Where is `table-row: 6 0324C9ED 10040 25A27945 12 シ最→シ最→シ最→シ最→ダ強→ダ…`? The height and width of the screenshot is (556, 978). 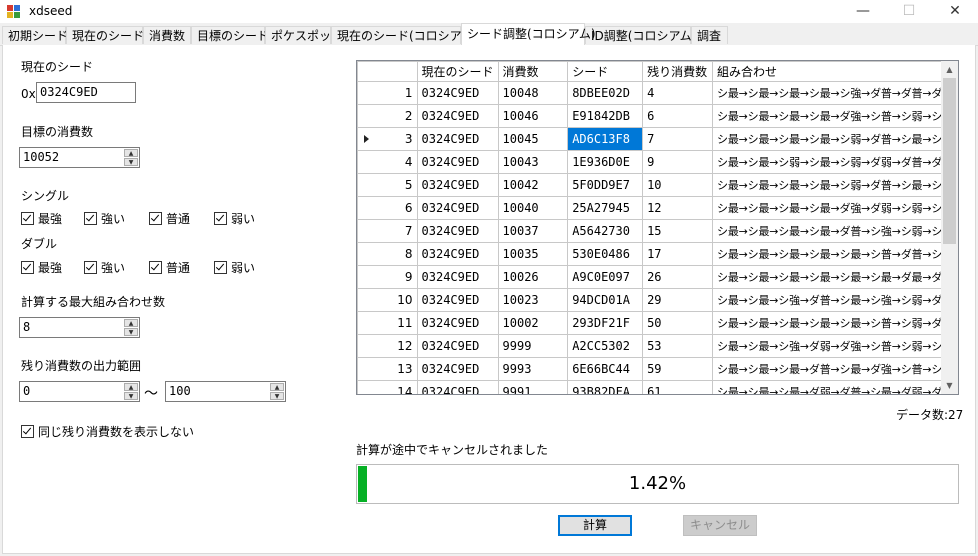
table-row: 6 0324C9ED 10040 25A27945 12 シ最→シ最→シ最→シ最→ダ強→ダ… is located at coordinates (657, 208).